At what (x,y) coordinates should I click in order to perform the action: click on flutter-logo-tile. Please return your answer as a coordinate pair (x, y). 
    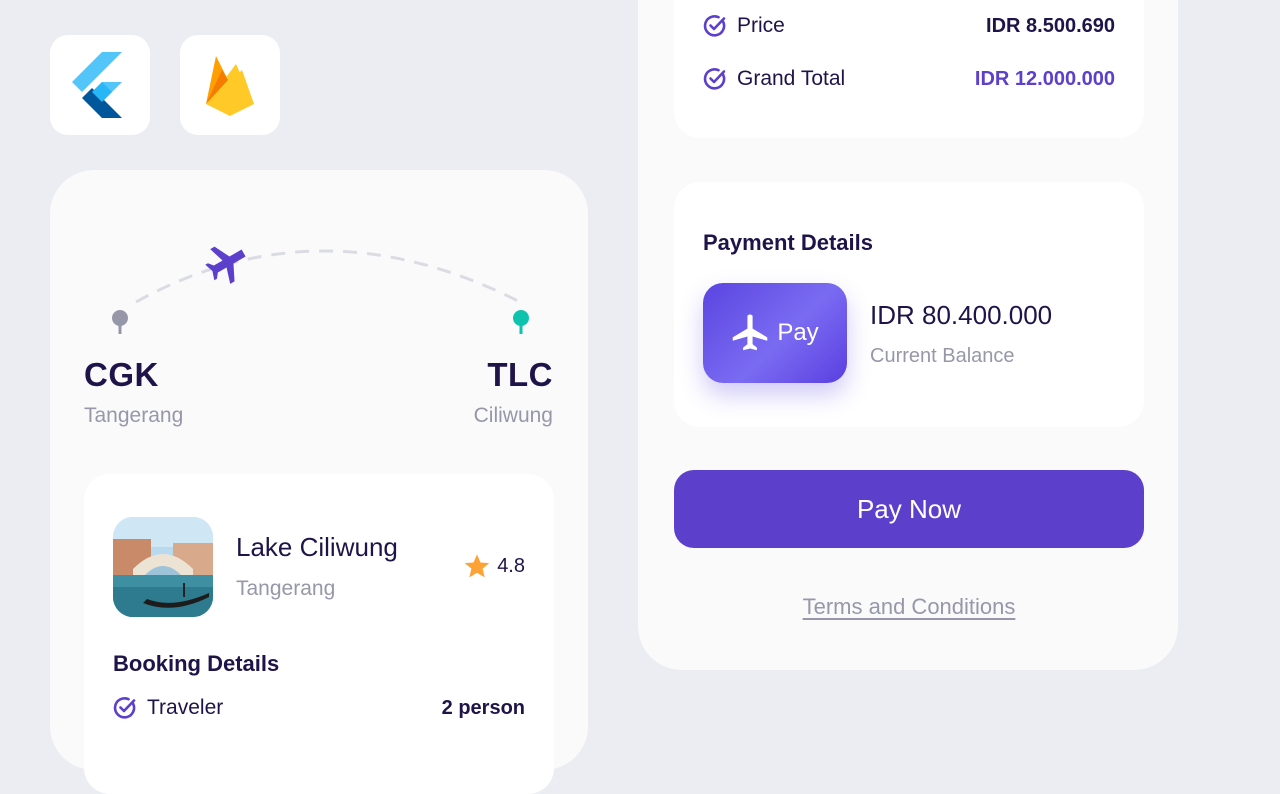
    Looking at the image, I should click on (100, 85).